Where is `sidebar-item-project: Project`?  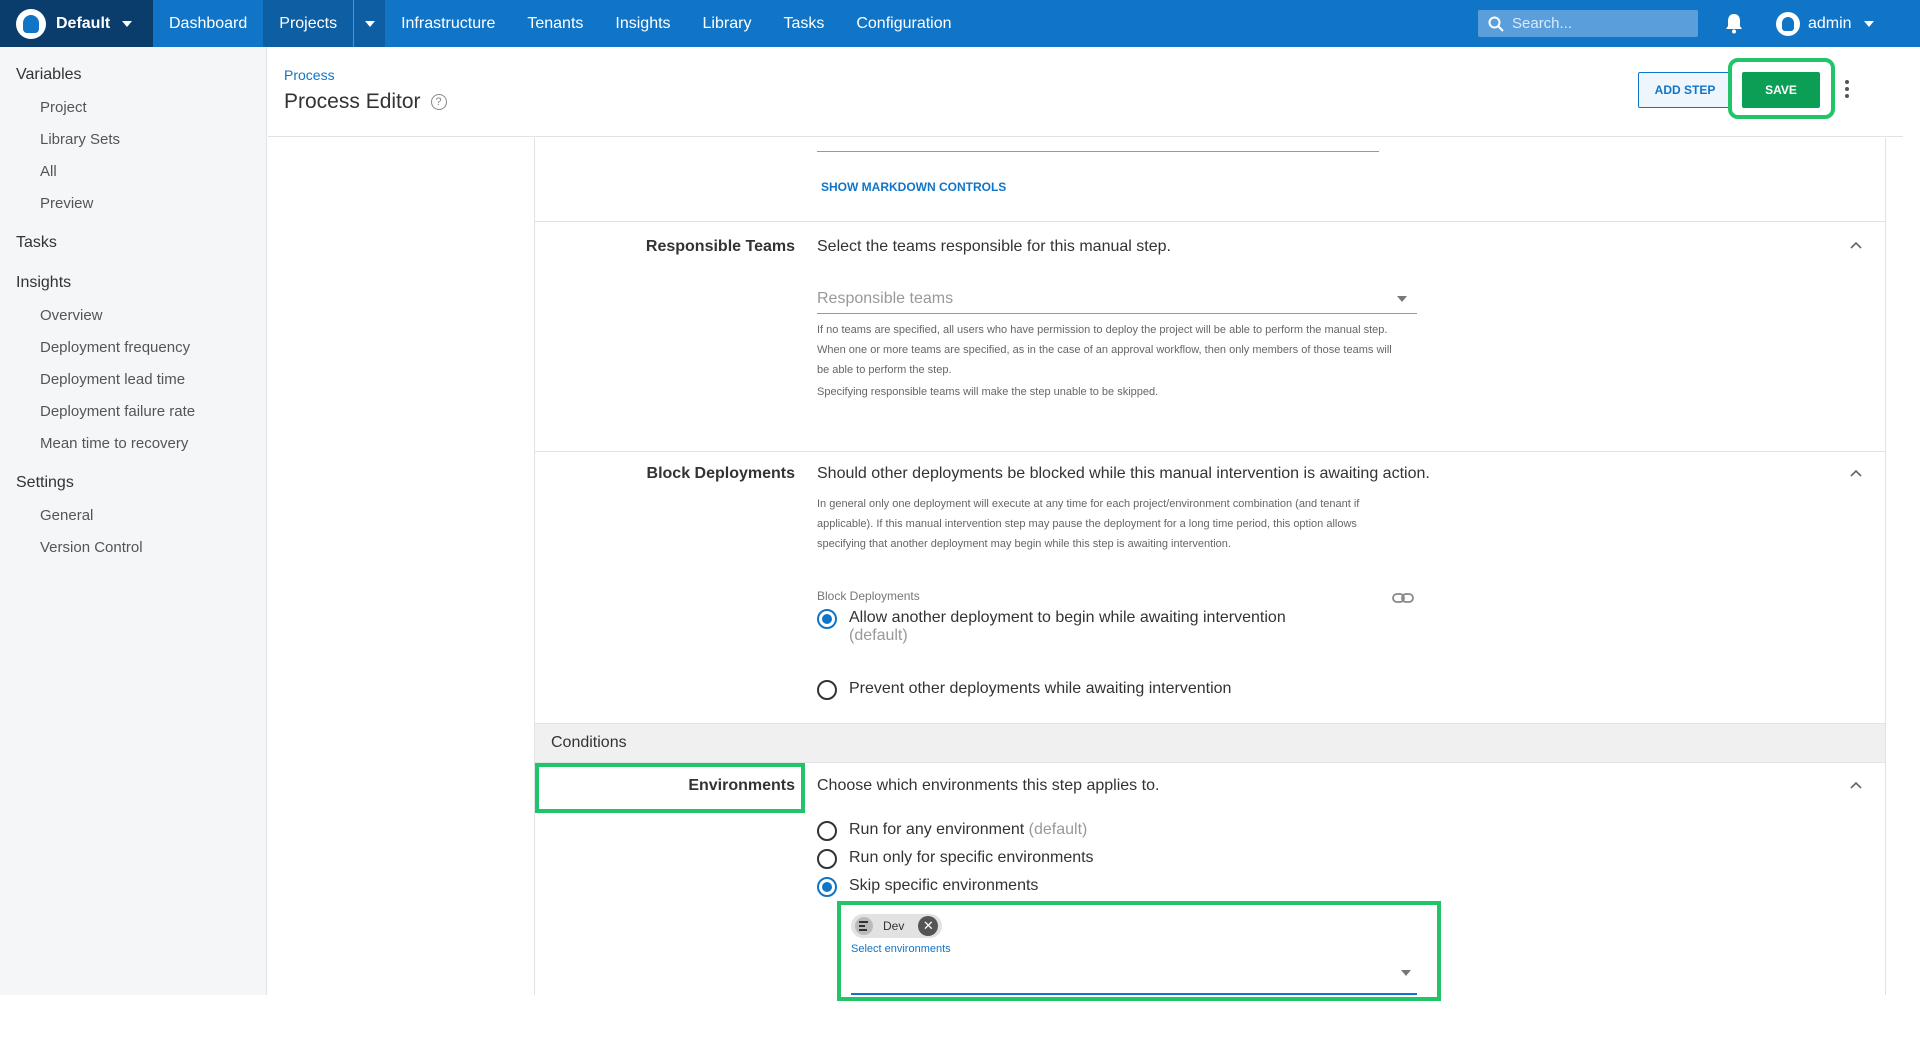
sidebar-item-project: Project is located at coordinates (133, 107).